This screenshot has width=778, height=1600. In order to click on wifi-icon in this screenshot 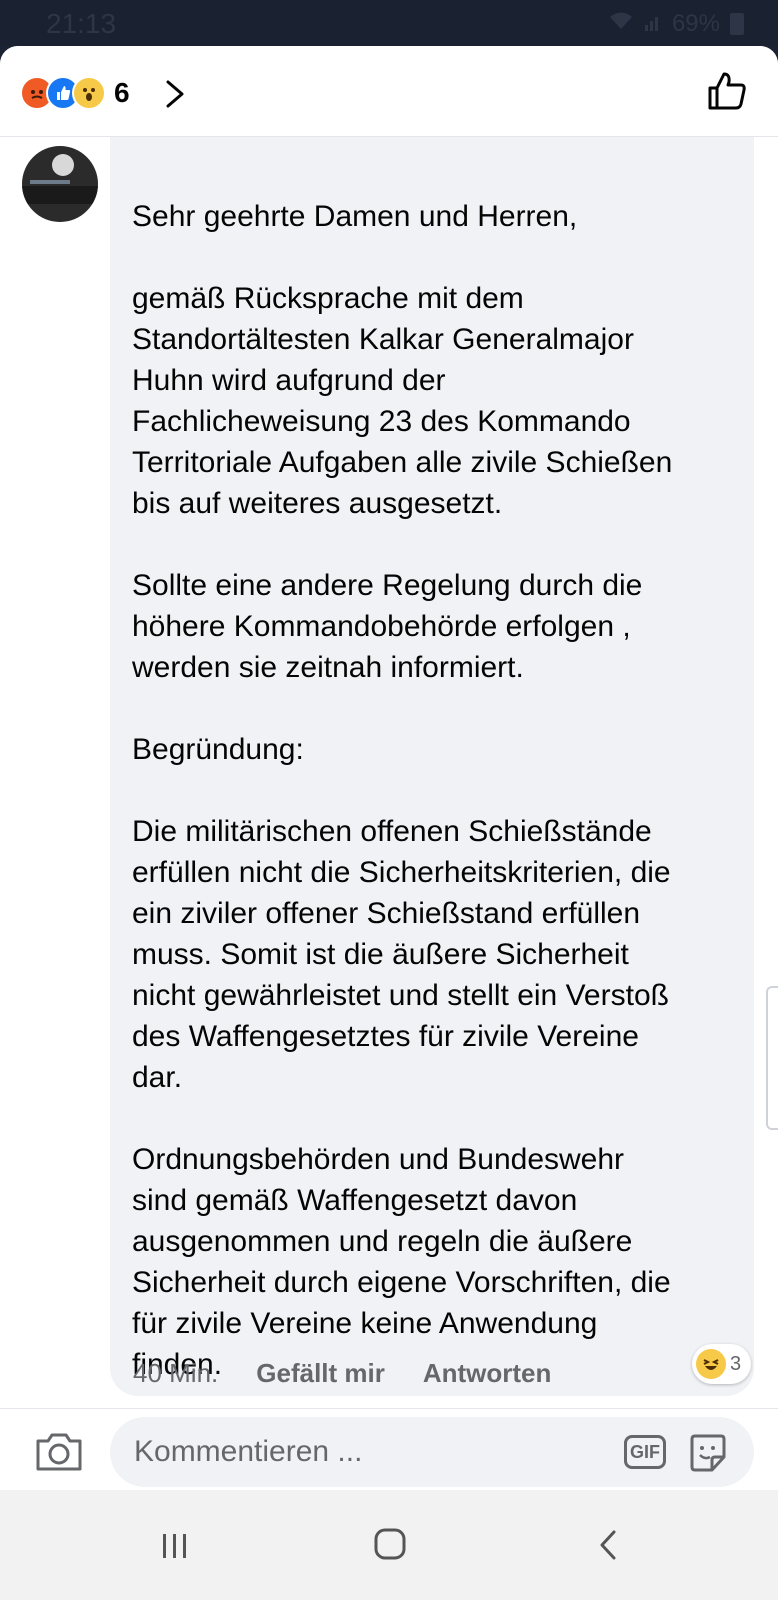, I will do `click(621, 24)`.